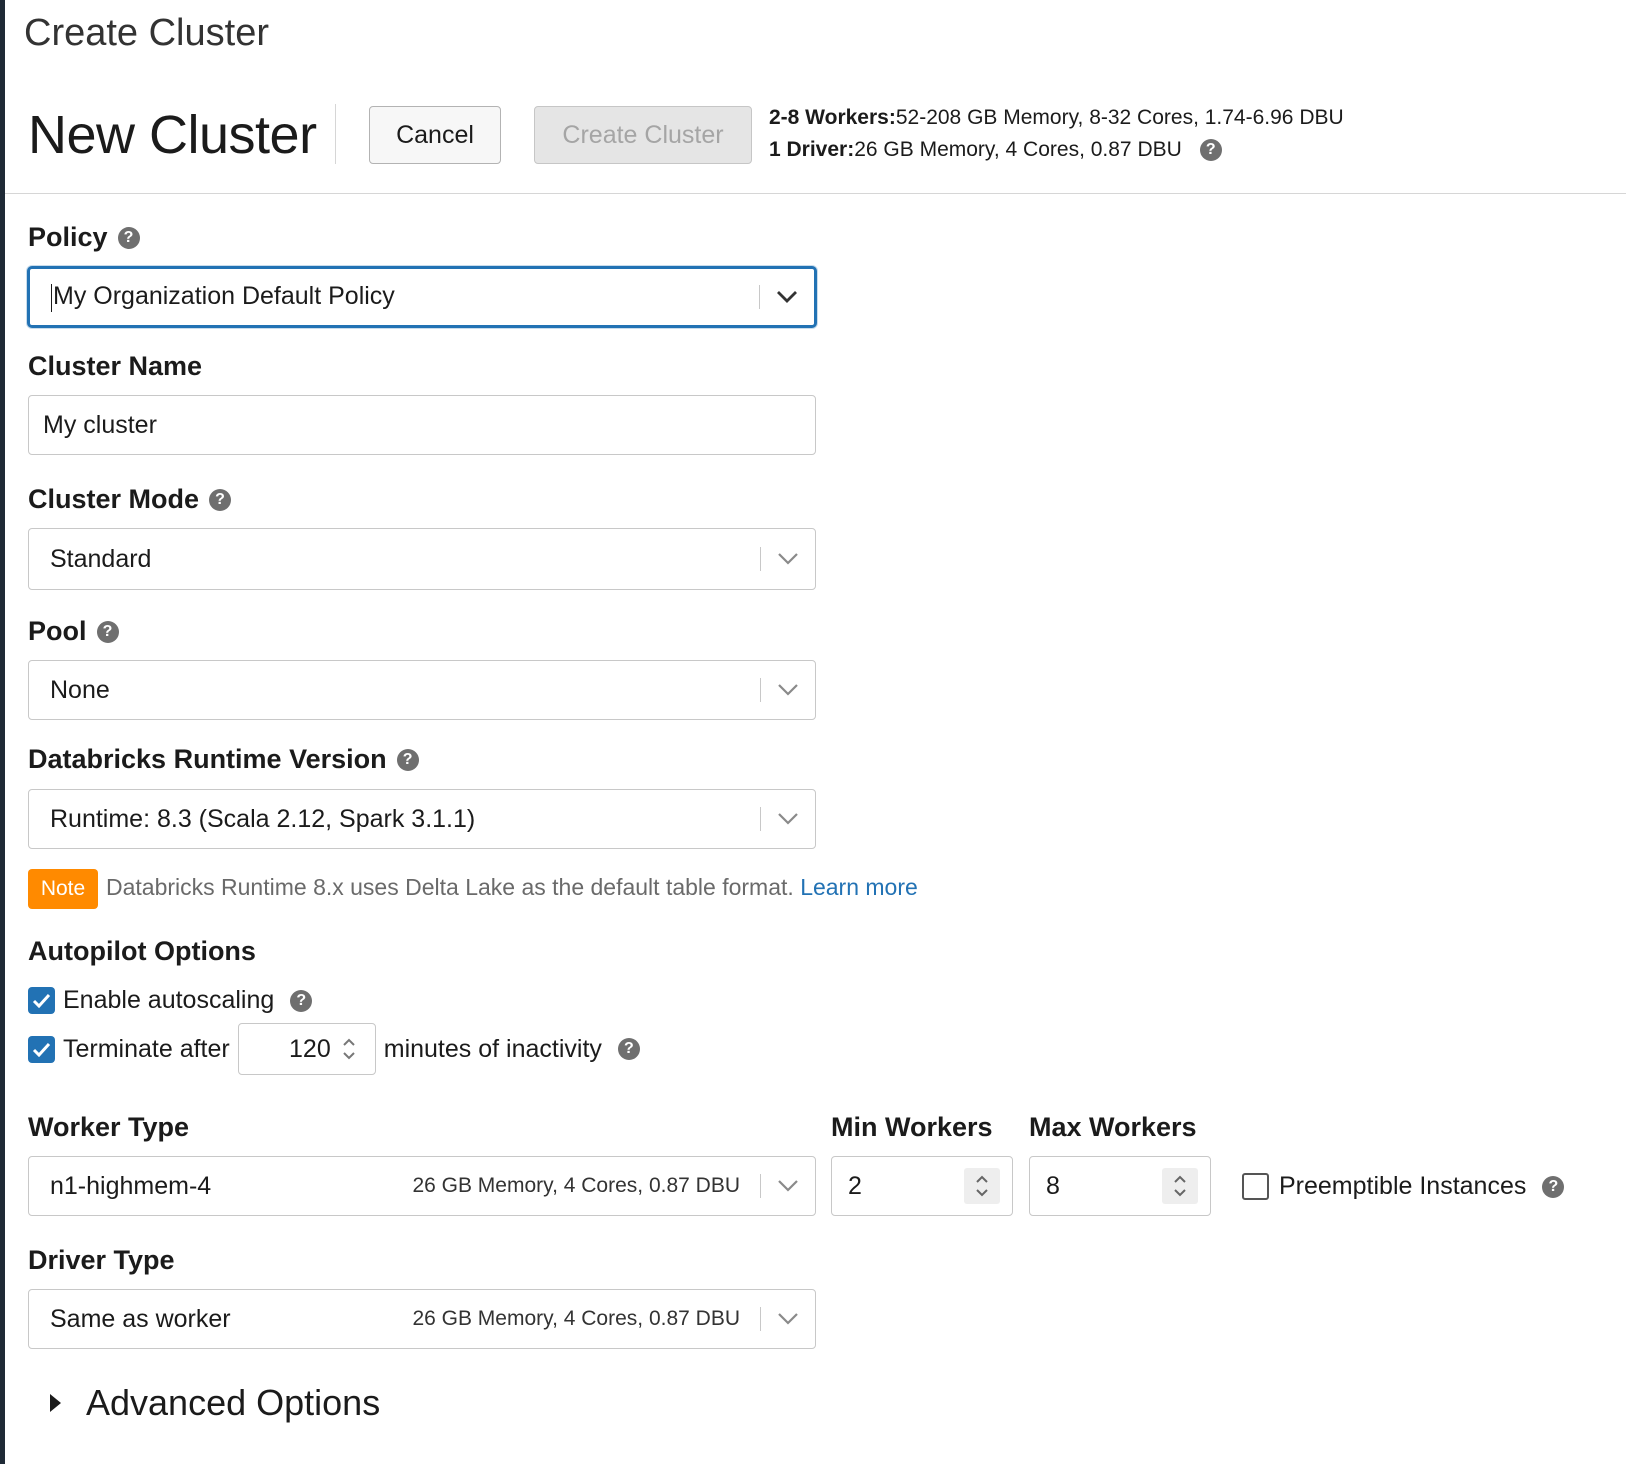 The height and width of the screenshot is (1464, 1626). Describe the element at coordinates (140, 1318) in the screenshot. I see `driver-type-value: Same as worker` at that location.